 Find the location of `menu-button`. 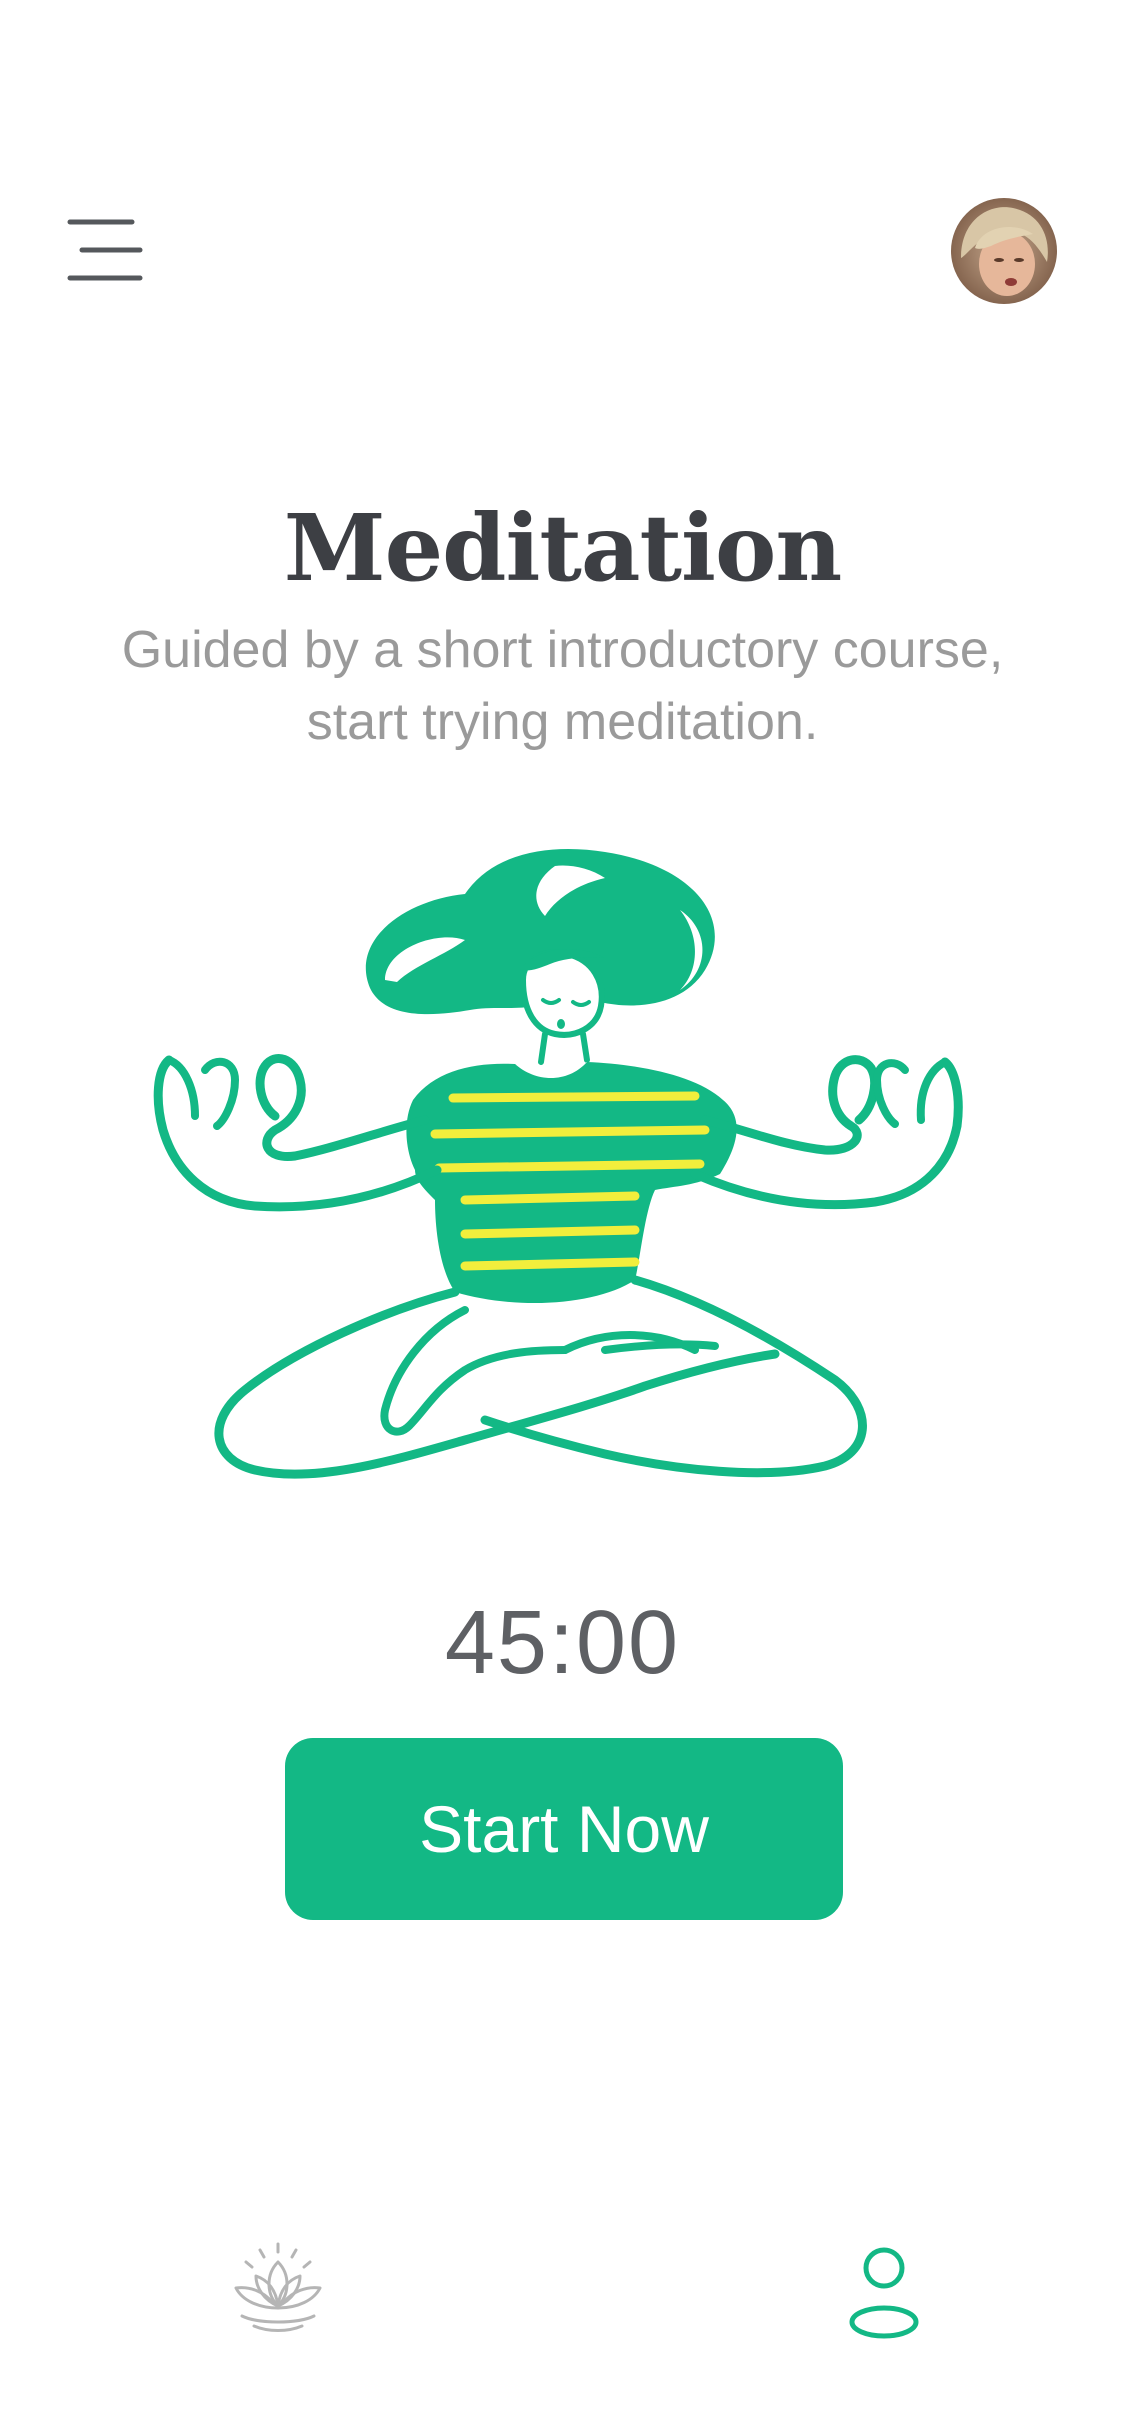

menu-button is located at coordinates (105, 250).